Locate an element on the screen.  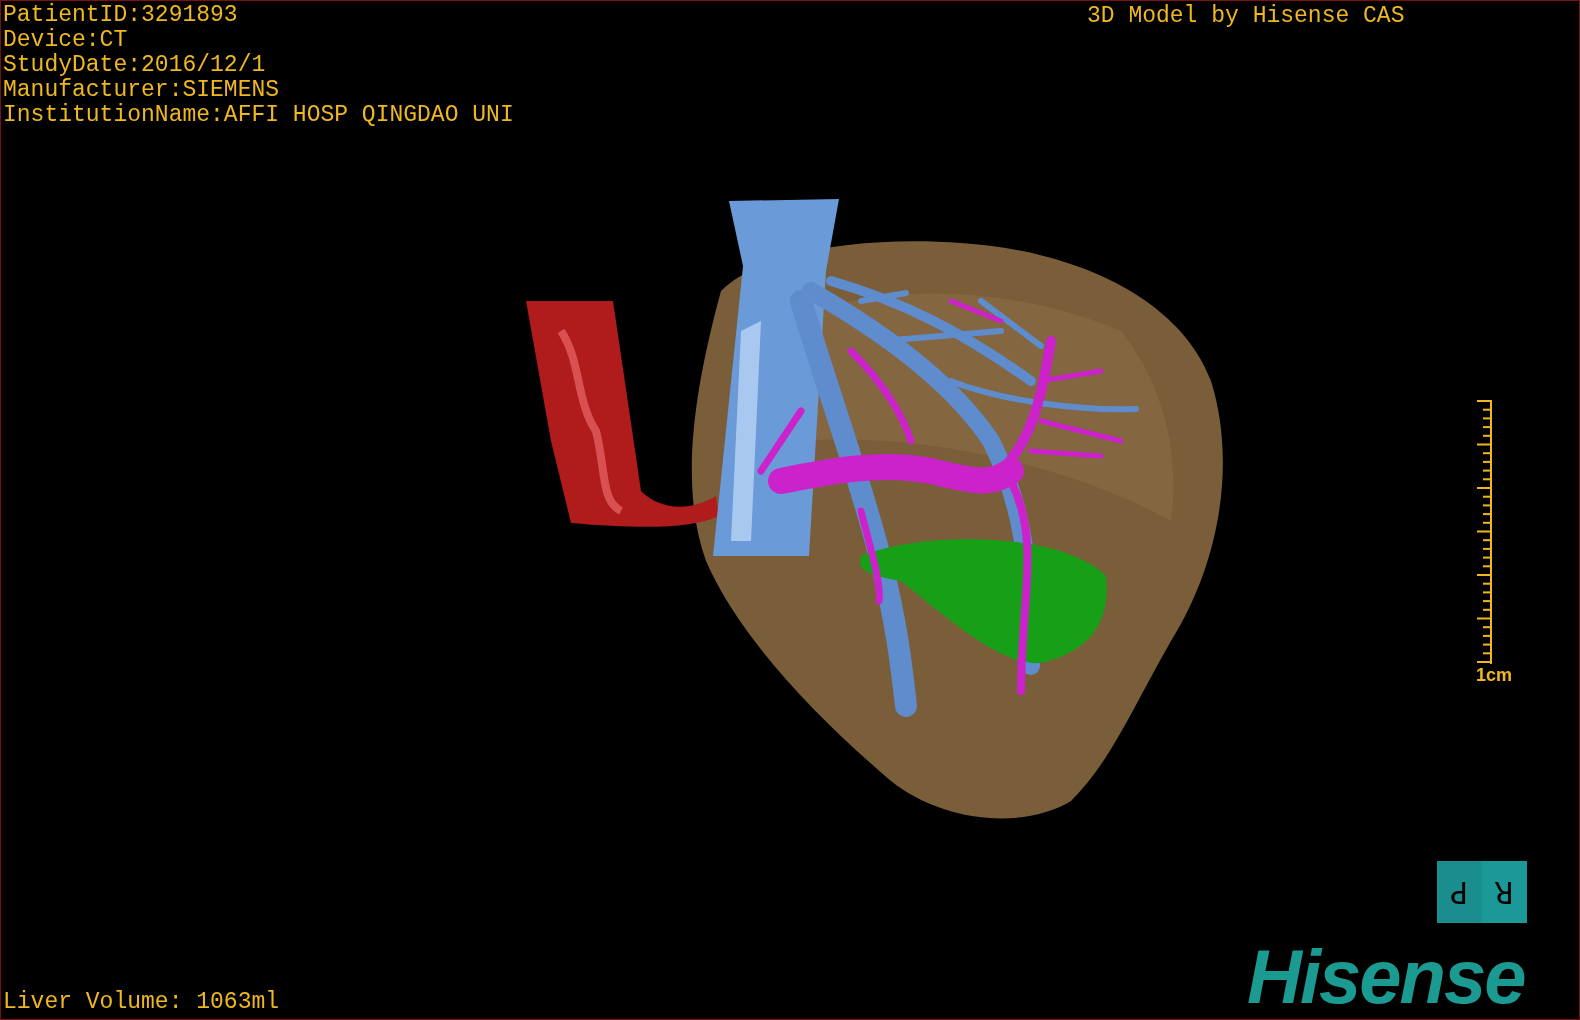
liver-volume-text: Liver Volume: 1063ml is located at coordinates (141, 1002).